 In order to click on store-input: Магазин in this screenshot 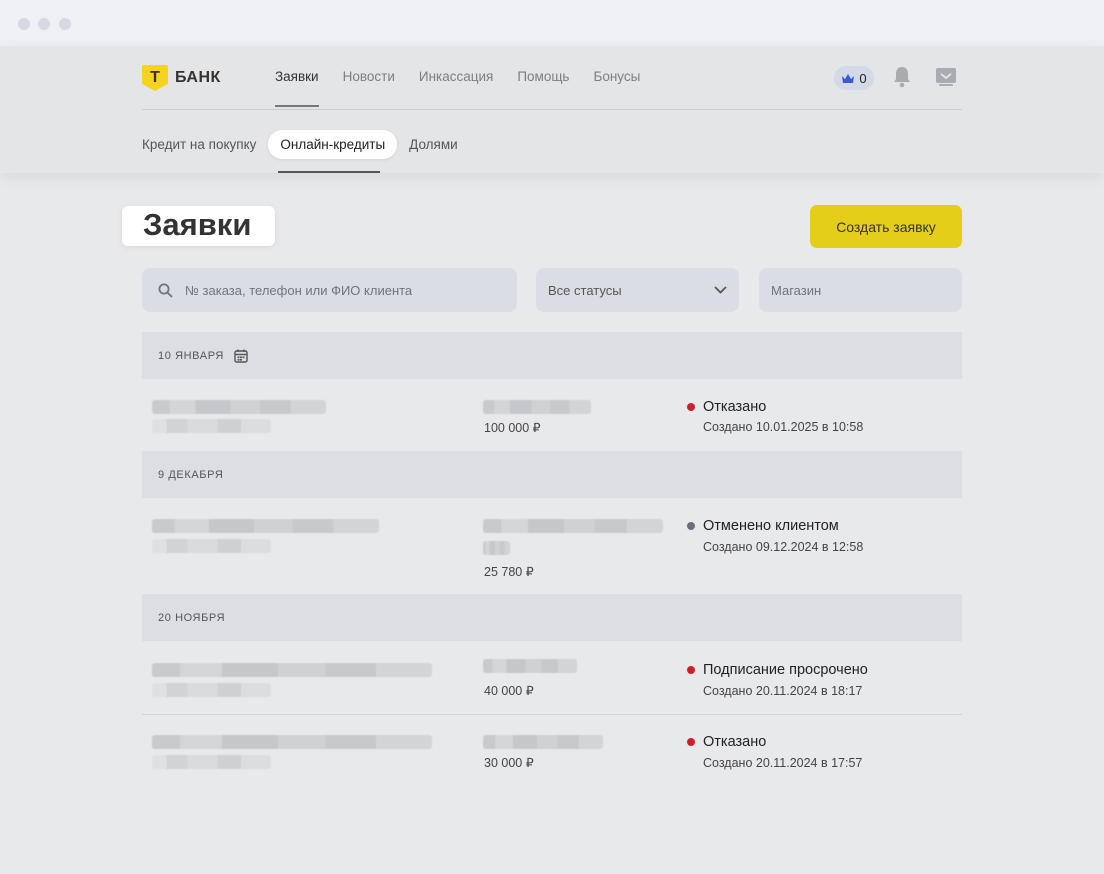, I will do `click(860, 290)`.